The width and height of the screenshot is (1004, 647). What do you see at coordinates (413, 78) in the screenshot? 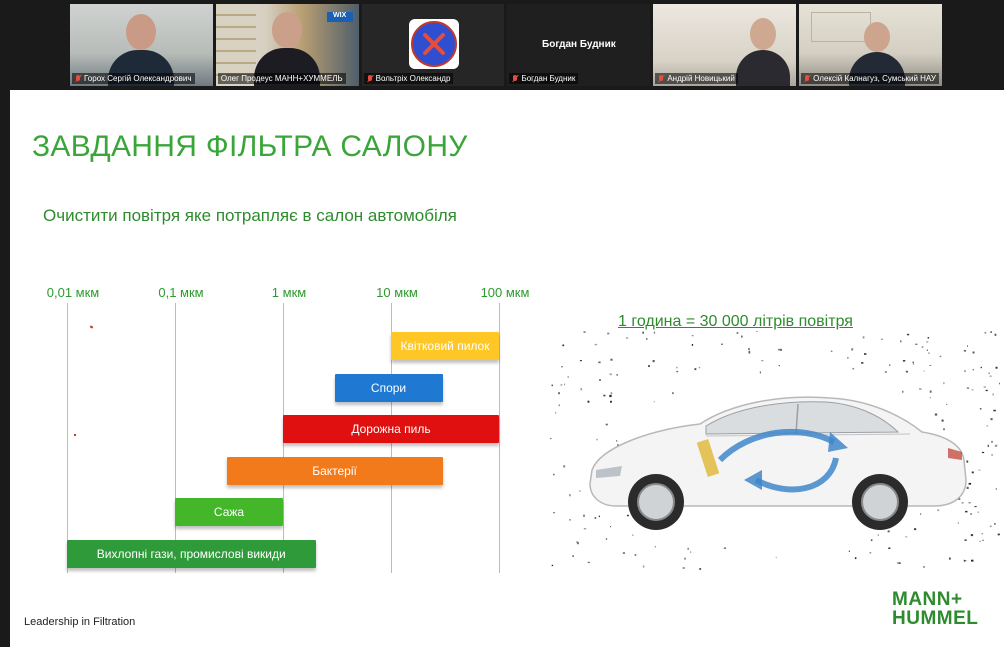
I see `participant-name: Вольтріх Олександр` at bounding box center [413, 78].